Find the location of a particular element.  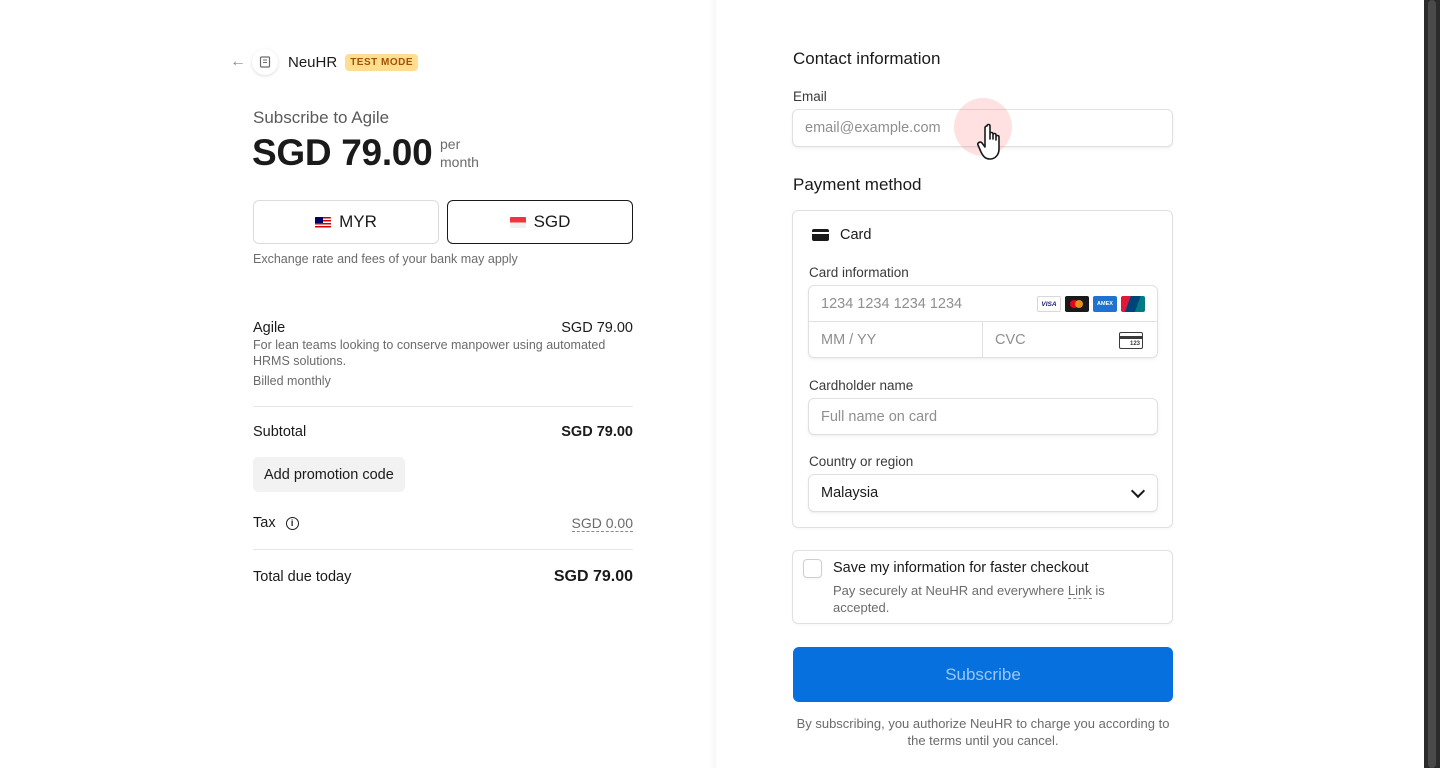

currency-label: SGD is located at coordinates (552, 221).